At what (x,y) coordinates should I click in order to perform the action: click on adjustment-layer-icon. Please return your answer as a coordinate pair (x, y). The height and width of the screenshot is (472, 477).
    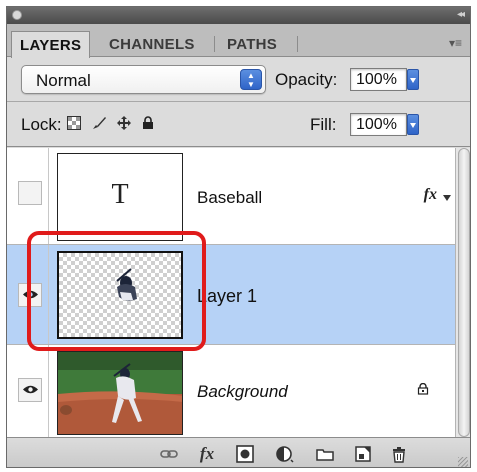
    Looking at the image, I should click on (285, 454).